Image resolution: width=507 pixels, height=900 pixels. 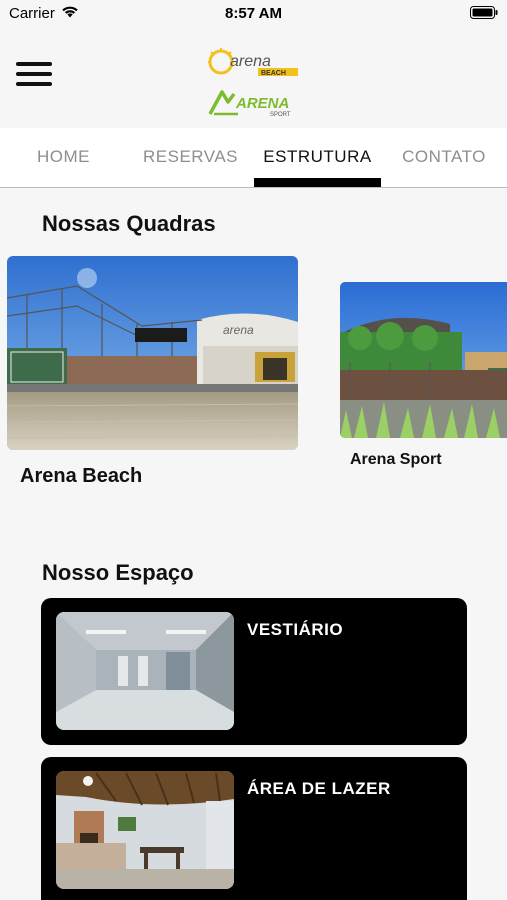 I want to click on tab-contato: CONTATO, so click(x=444, y=157).